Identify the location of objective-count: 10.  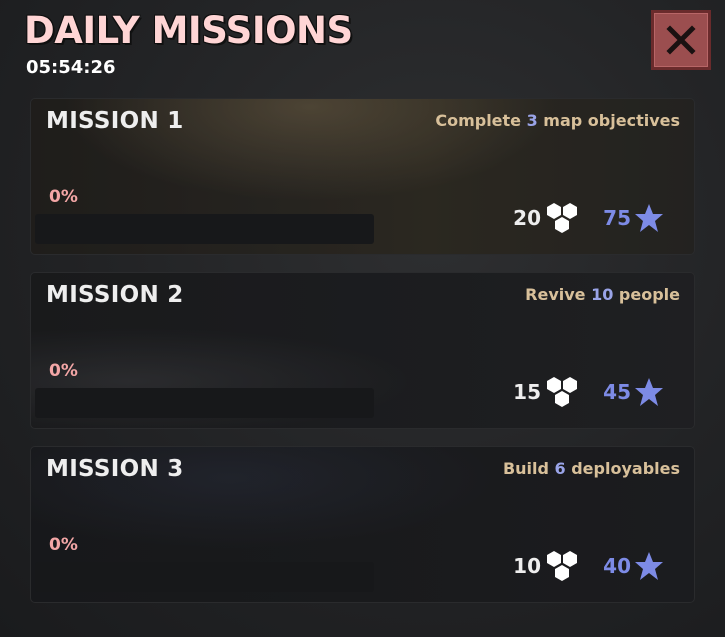
(602, 294).